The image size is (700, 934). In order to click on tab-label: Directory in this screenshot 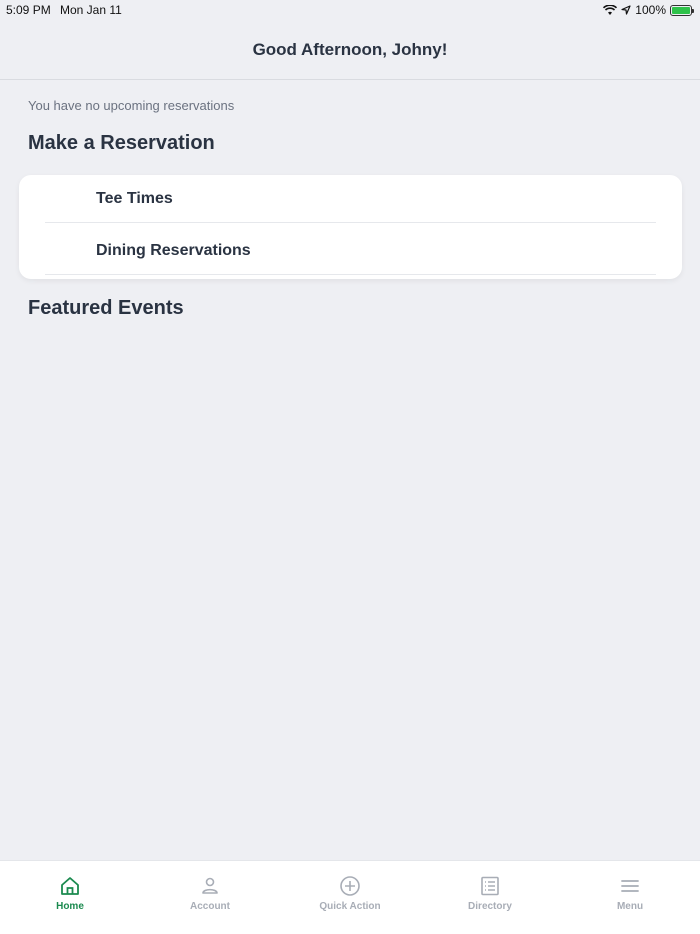, I will do `click(490, 906)`.